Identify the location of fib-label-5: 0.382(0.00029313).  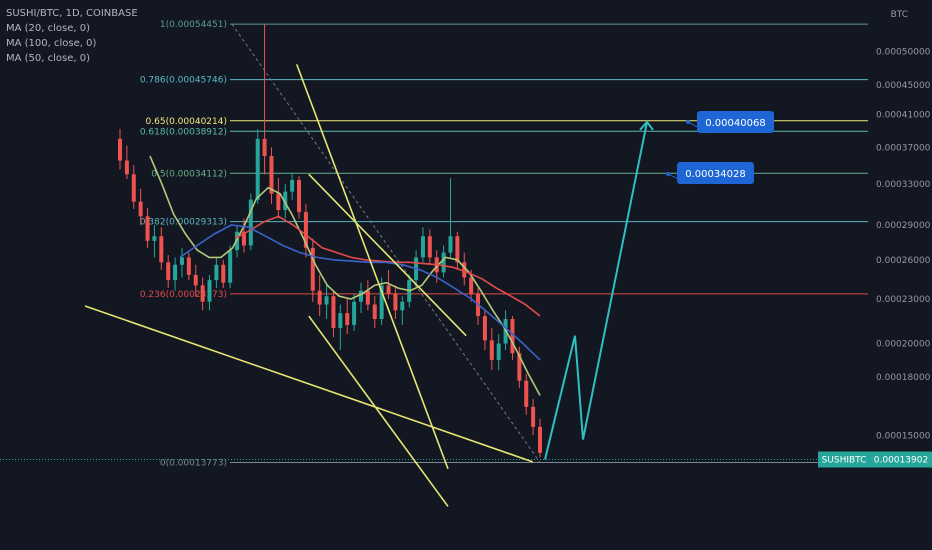
(183, 223).